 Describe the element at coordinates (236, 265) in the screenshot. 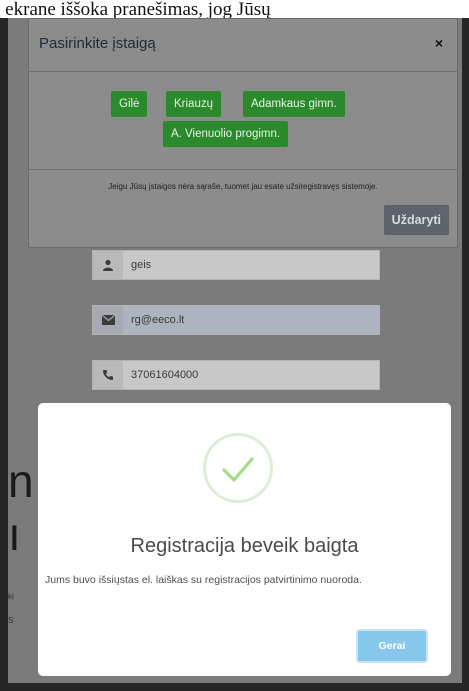

I see `name-field: geis` at that location.